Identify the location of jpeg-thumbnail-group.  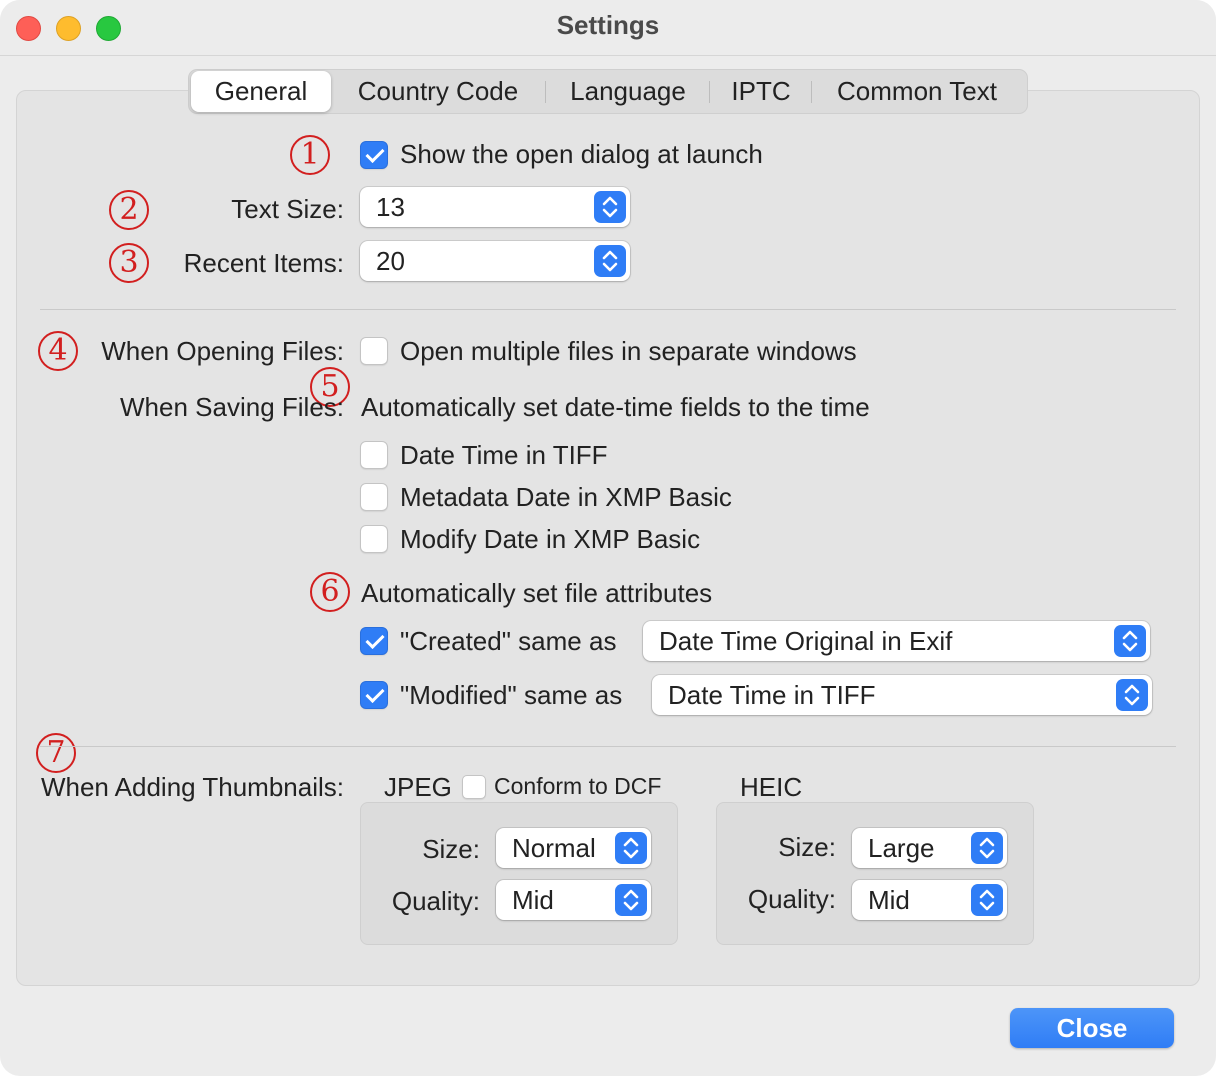
(519, 873).